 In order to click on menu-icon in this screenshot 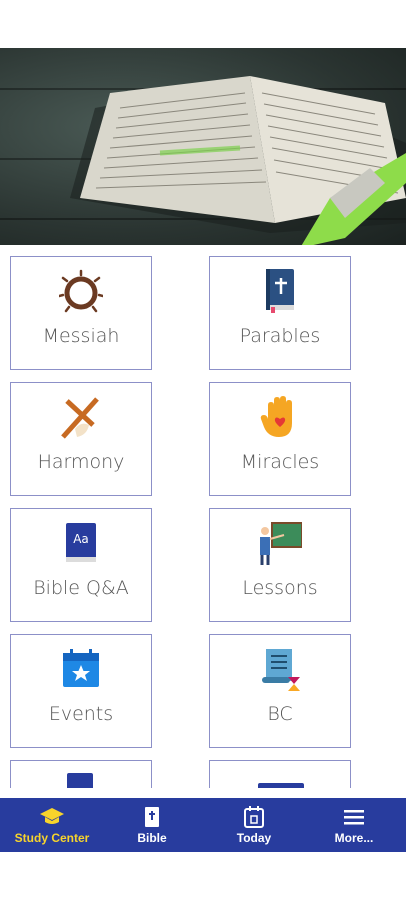, I will do `click(354, 817)`.